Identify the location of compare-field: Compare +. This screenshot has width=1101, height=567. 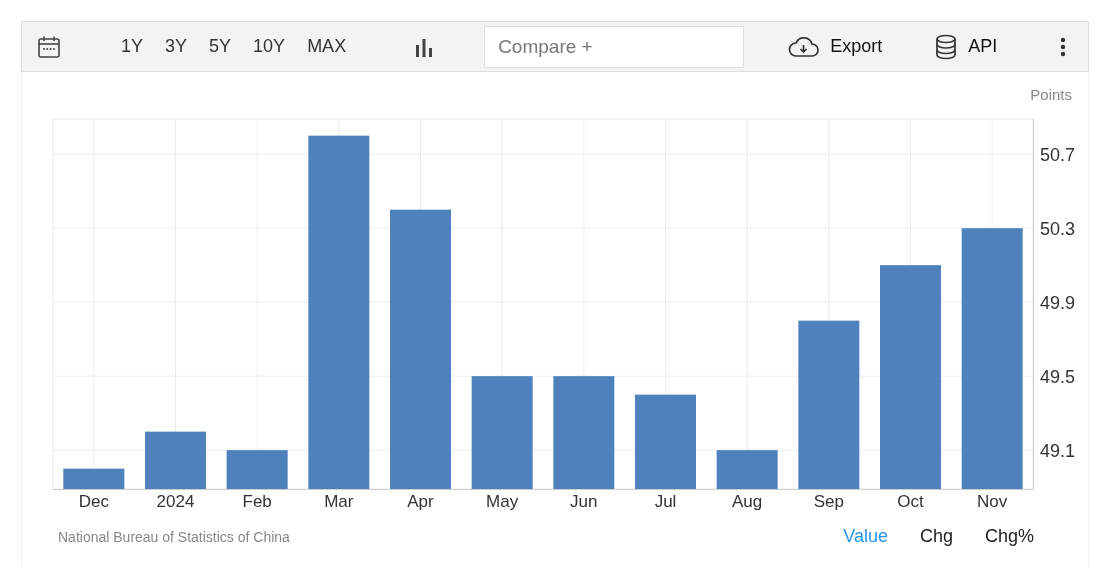
(614, 46).